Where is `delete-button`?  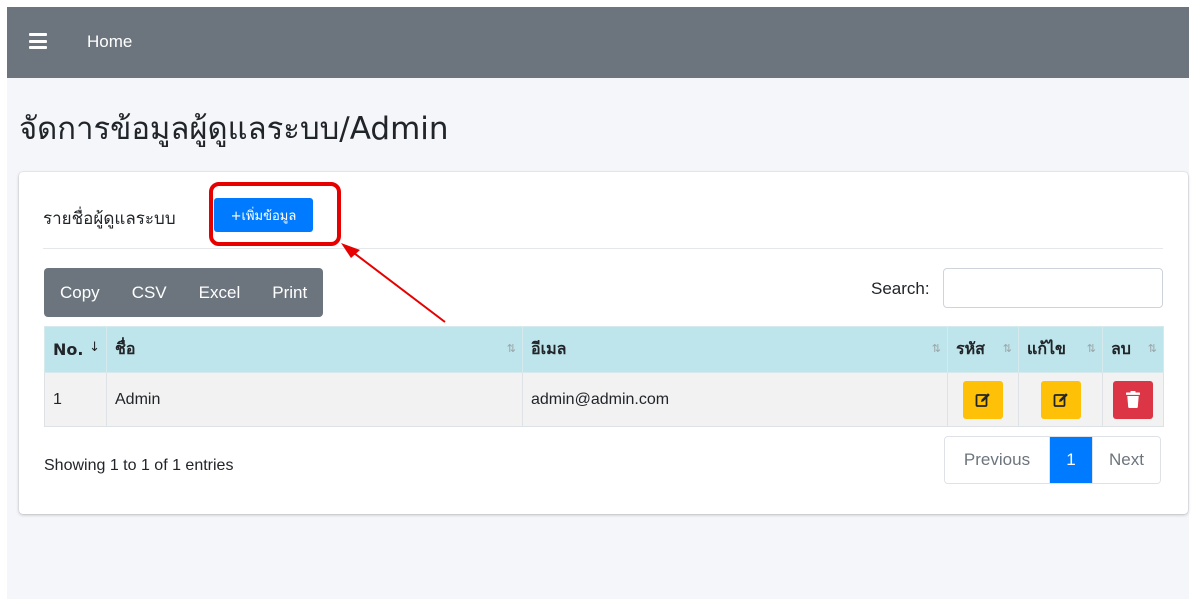
delete-button is located at coordinates (1133, 399).